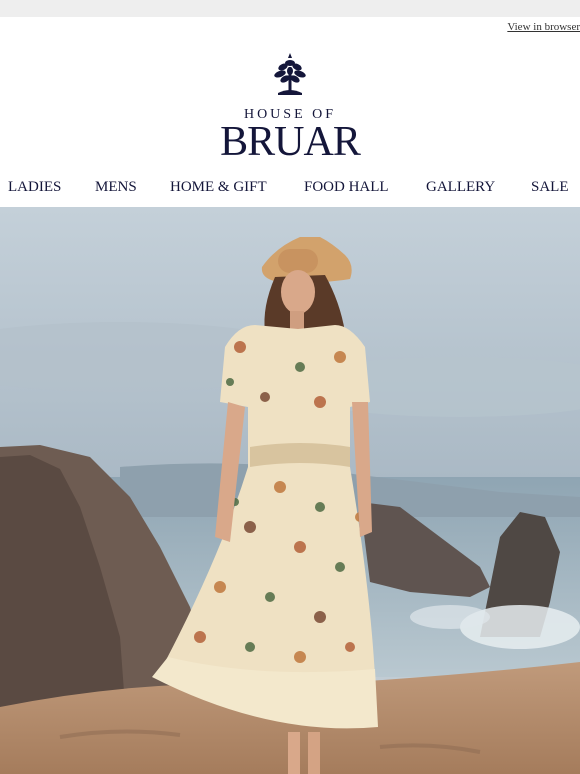 Image resolution: width=580 pixels, height=774 pixels. I want to click on nav-item-mens: MENS, so click(116, 187).